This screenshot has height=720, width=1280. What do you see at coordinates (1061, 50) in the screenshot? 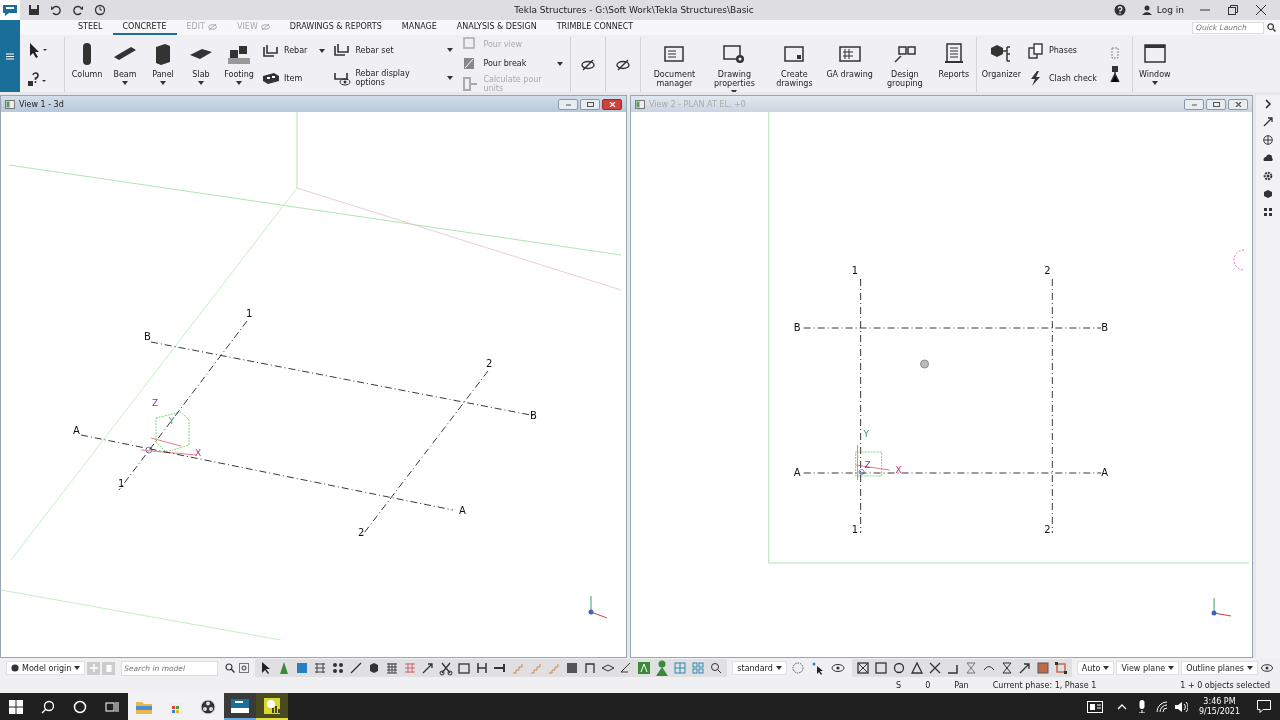
I see `ribbon-button: Phases` at bounding box center [1061, 50].